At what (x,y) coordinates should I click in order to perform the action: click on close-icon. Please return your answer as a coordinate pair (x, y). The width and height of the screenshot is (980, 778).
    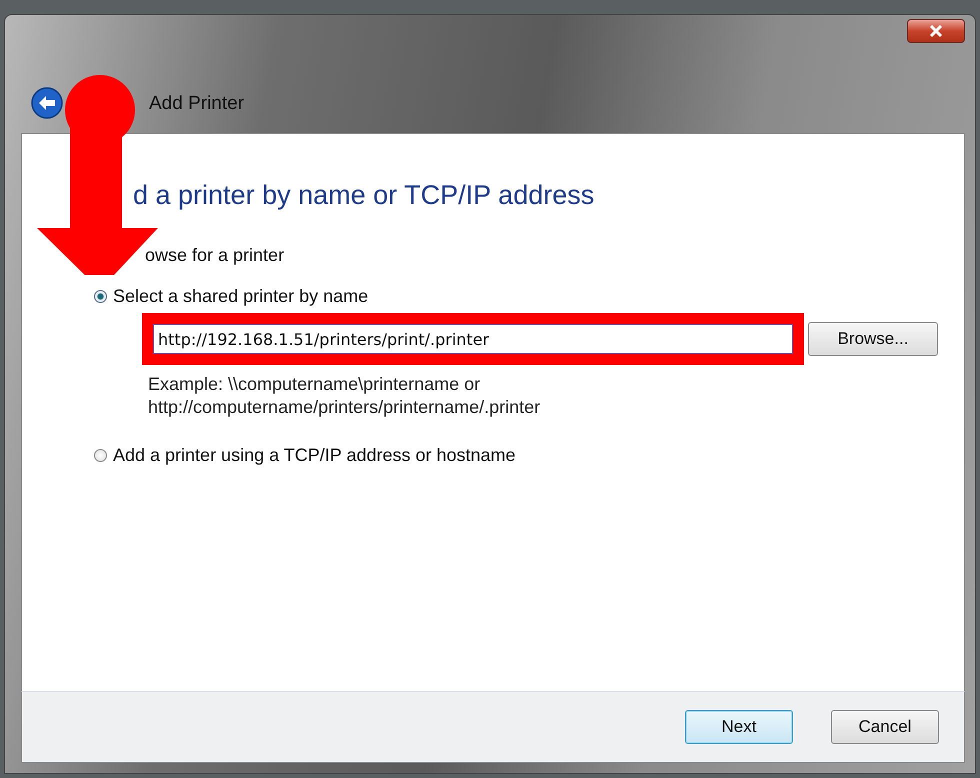
    Looking at the image, I should click on (936, 31).